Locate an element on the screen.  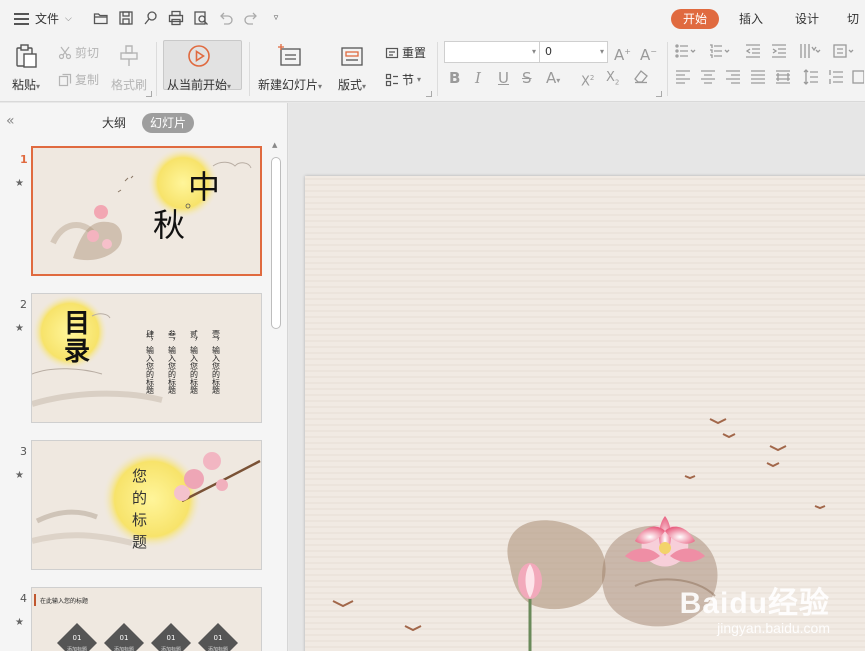
format-painter-button: 格式刷 is located at coordinates (129, 67).